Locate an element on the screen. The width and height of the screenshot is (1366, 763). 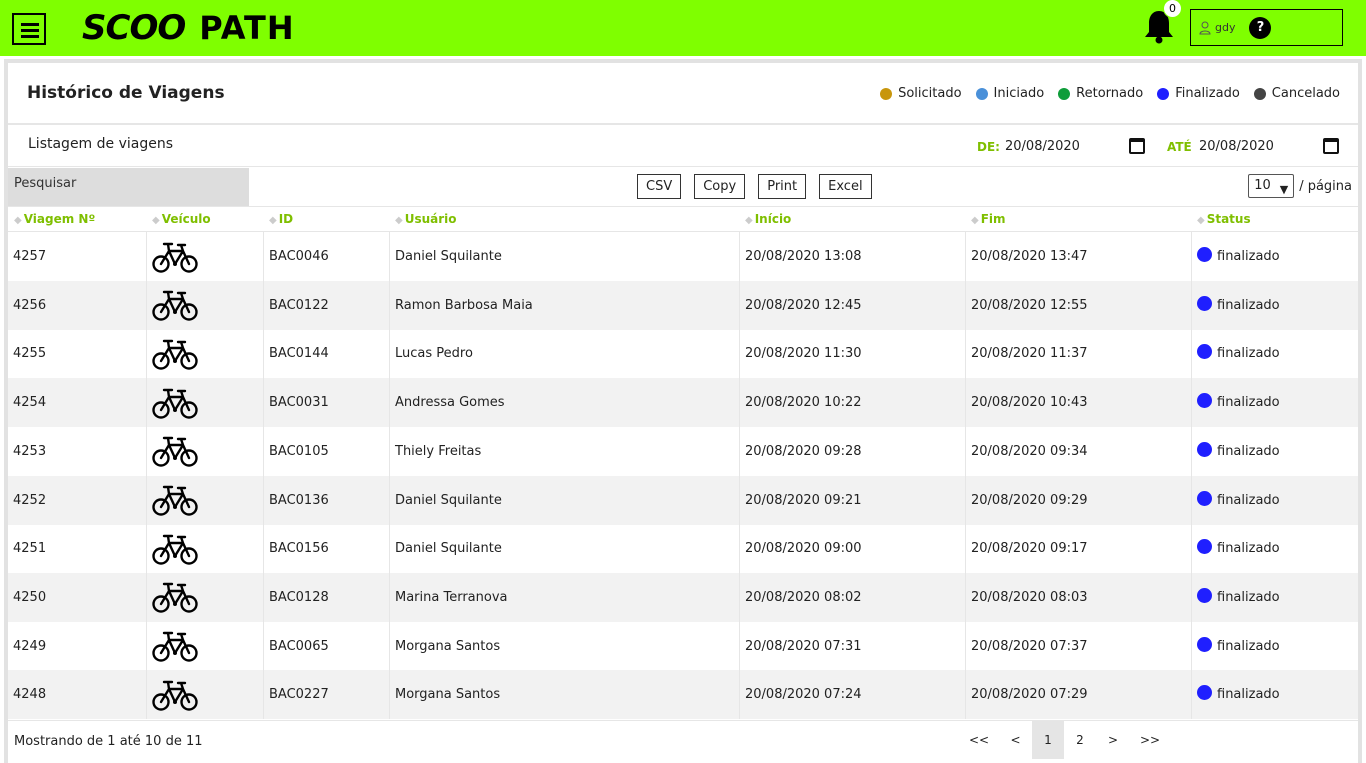
cell-end: 20/08/2020 10:43 is located at coordinates (1078, 403).